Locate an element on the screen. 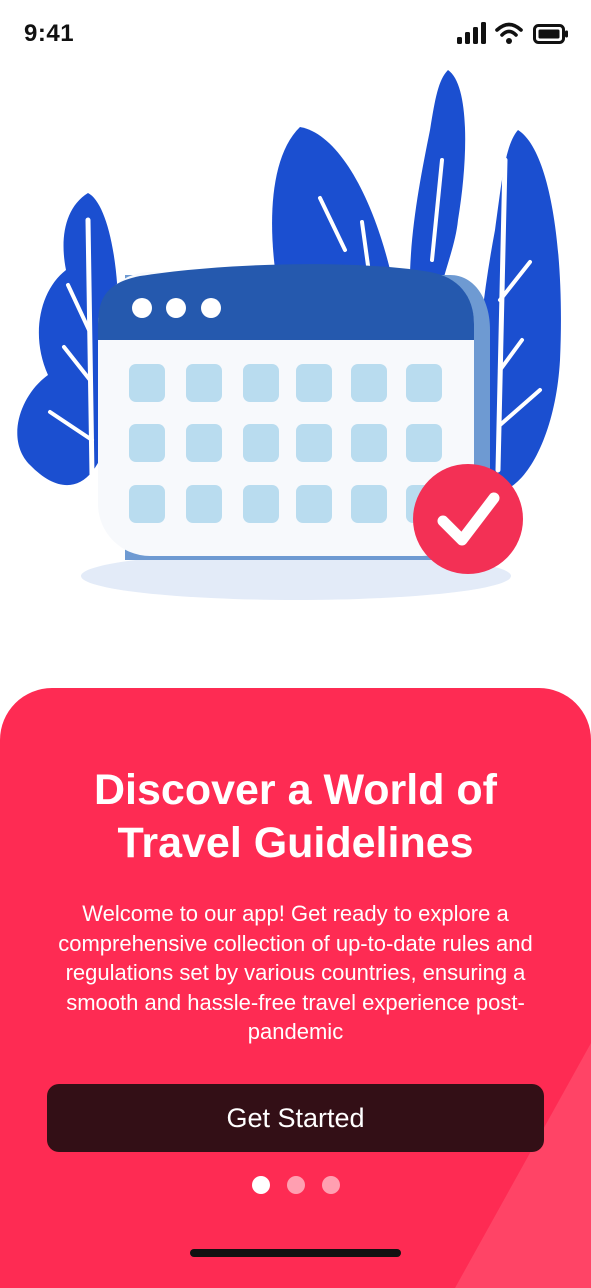 Image resolution: width=591 pixels, height=1288 pixels. home-indicator is located at coordinates (295, 1253).